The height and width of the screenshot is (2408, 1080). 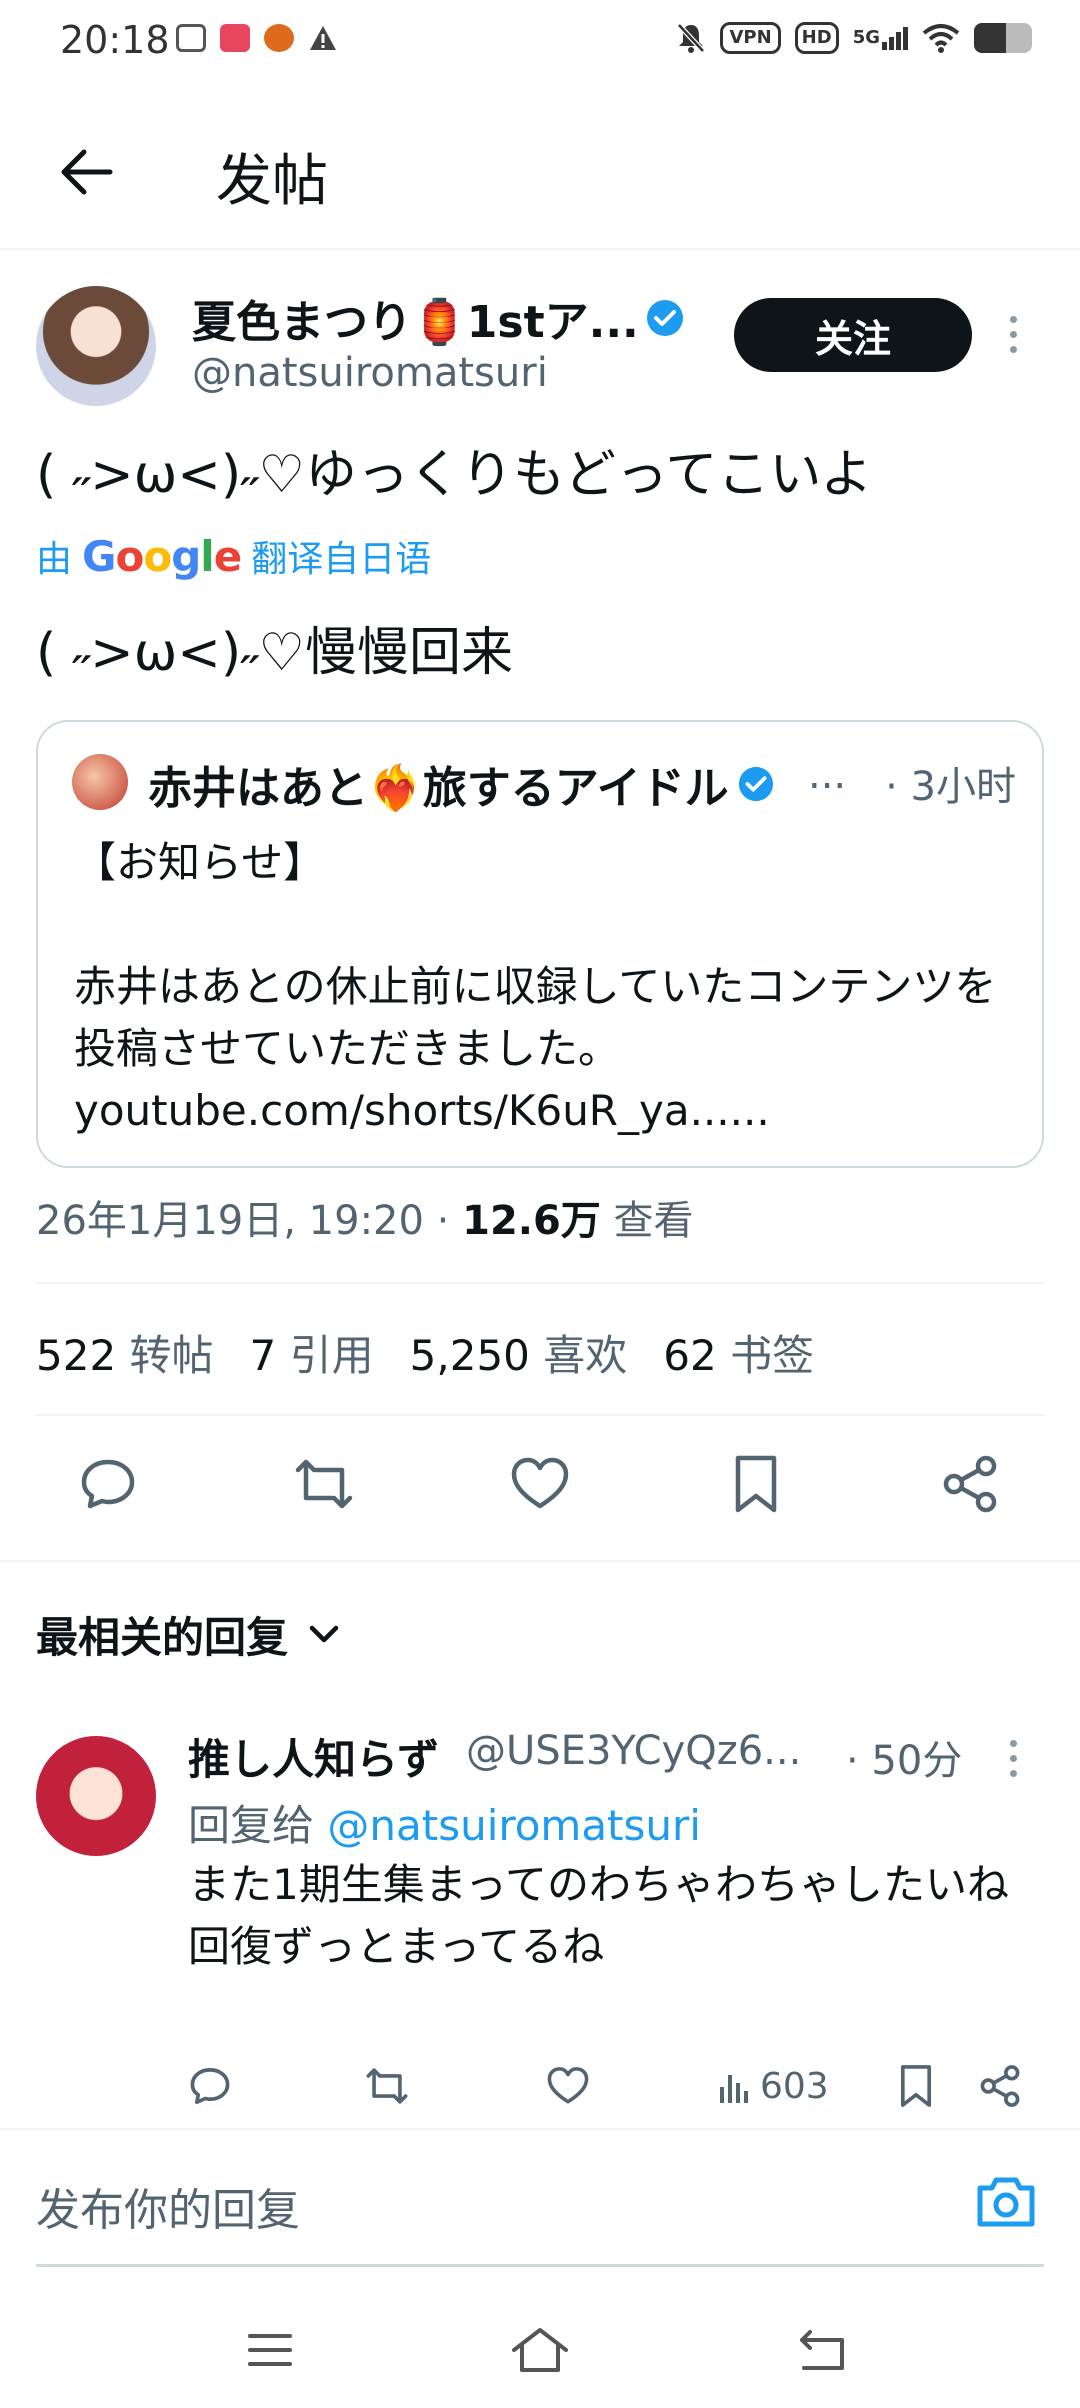 I want to click on tweet-action-bar, so click(x=540, y=1490).